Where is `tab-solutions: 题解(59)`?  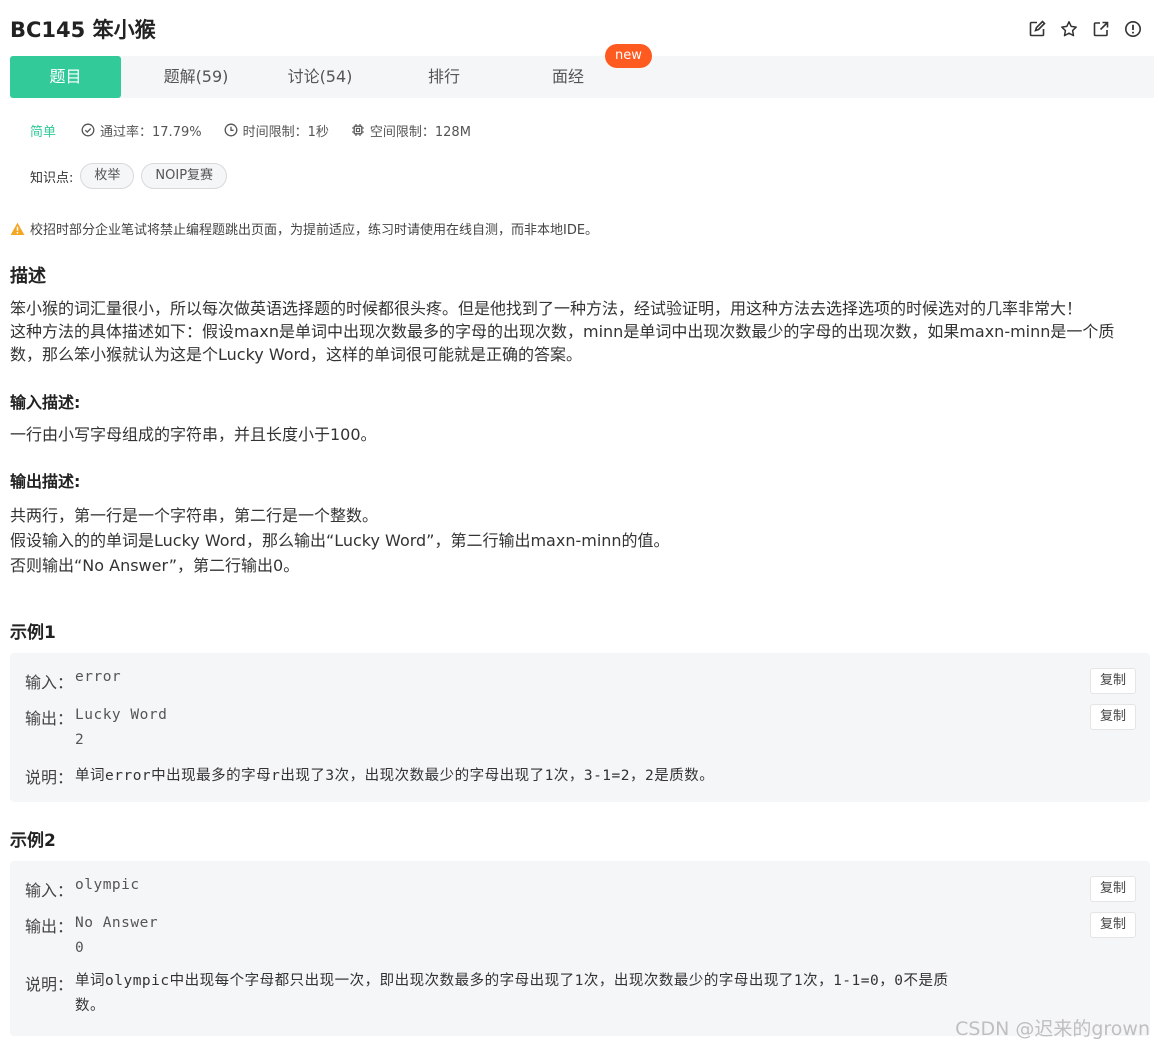 tab-solutions: 题解(59) is located at coordinates (196, 77).